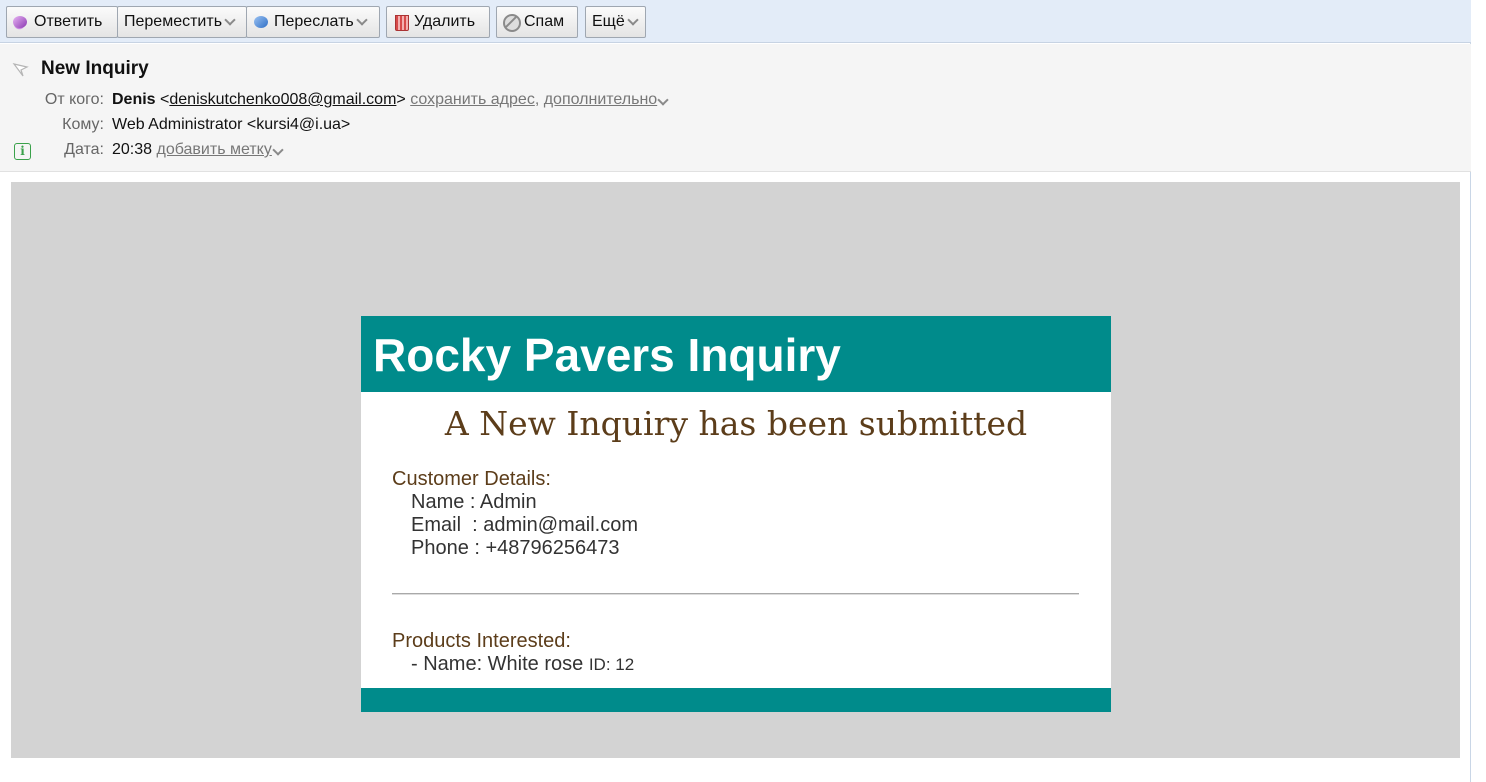  What do you see at coordinates (261, 22) in the screenshot?
I see `forward-icon` at bounding box center [261, 22].